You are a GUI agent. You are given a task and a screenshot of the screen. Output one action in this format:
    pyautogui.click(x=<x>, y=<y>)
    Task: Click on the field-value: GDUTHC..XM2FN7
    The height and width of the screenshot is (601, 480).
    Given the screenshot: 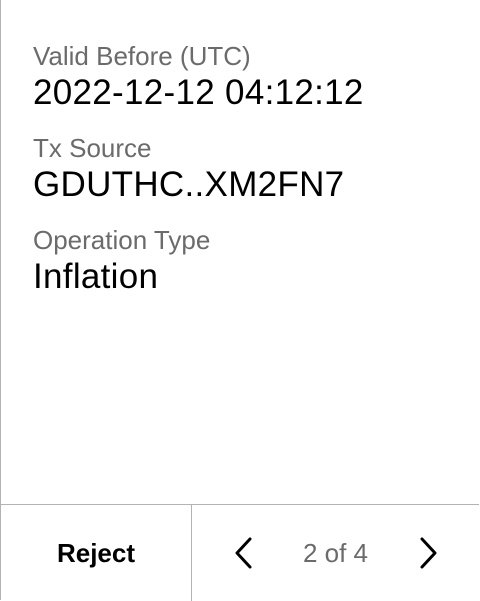 What is the action you would take?
    pyautogui.click(x=189, y=184)
    